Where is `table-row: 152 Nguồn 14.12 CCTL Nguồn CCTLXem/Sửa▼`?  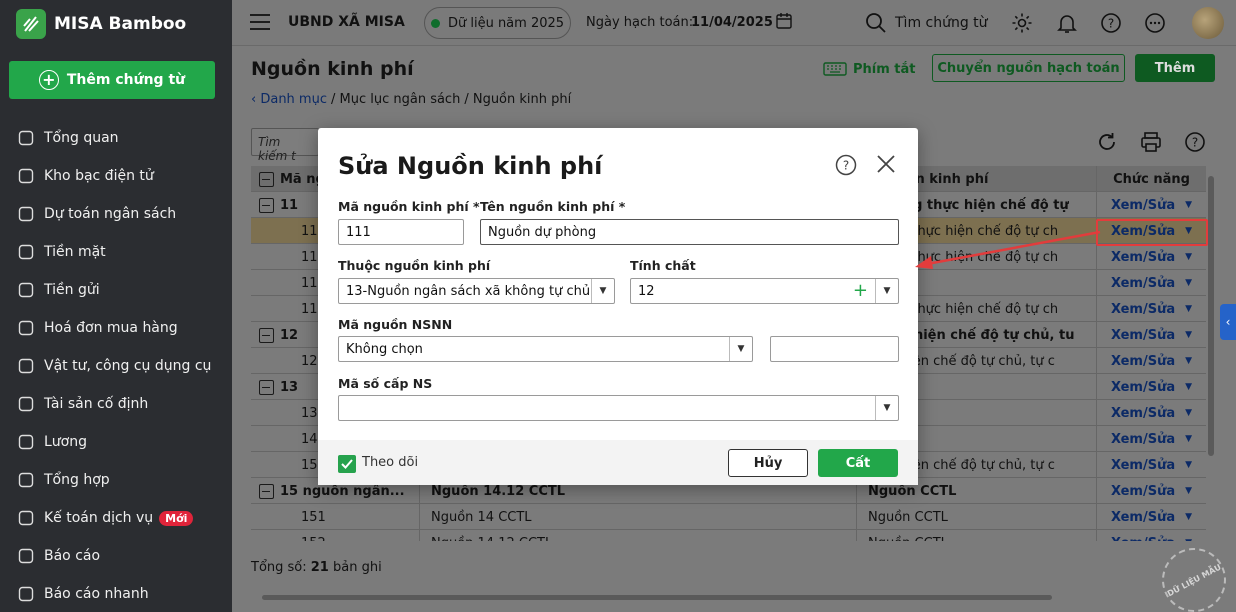 table-row: 152 Nguồn 14.12 CCTL Nguồn CCTLXem/Sửa▼ is located at coordinates (728, 536).